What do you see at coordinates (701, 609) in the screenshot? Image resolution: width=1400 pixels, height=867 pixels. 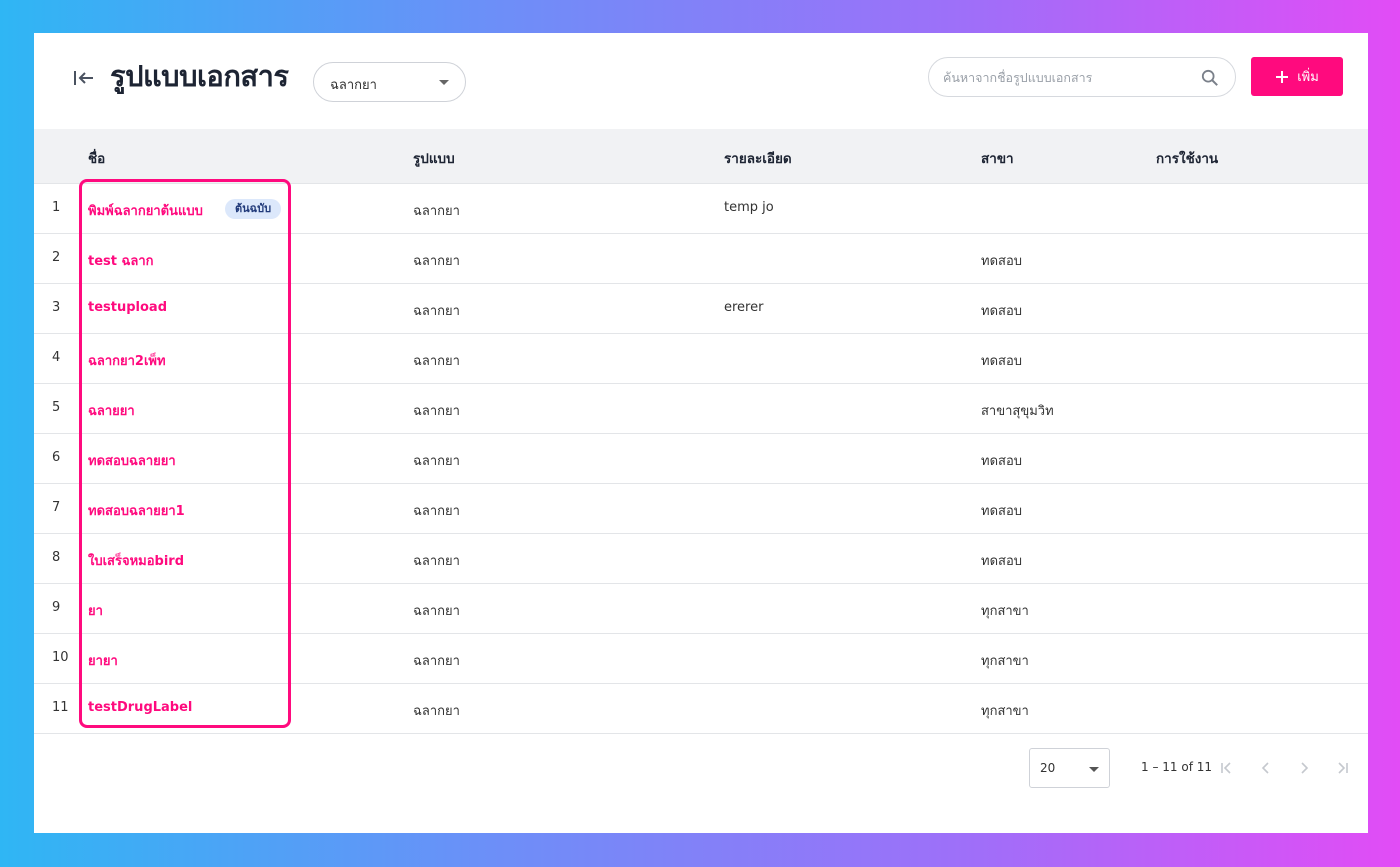 I see `table-row: 9 ยา ฉลากยา ทุกสาขา` at bounding box center [701, 609].